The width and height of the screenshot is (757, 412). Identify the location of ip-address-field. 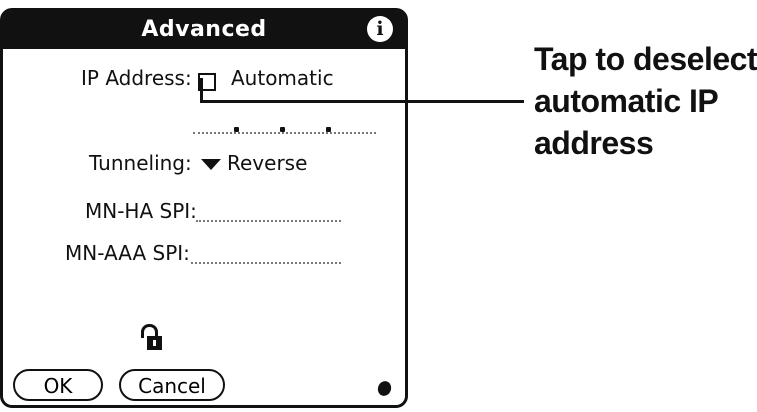
(284, 131).